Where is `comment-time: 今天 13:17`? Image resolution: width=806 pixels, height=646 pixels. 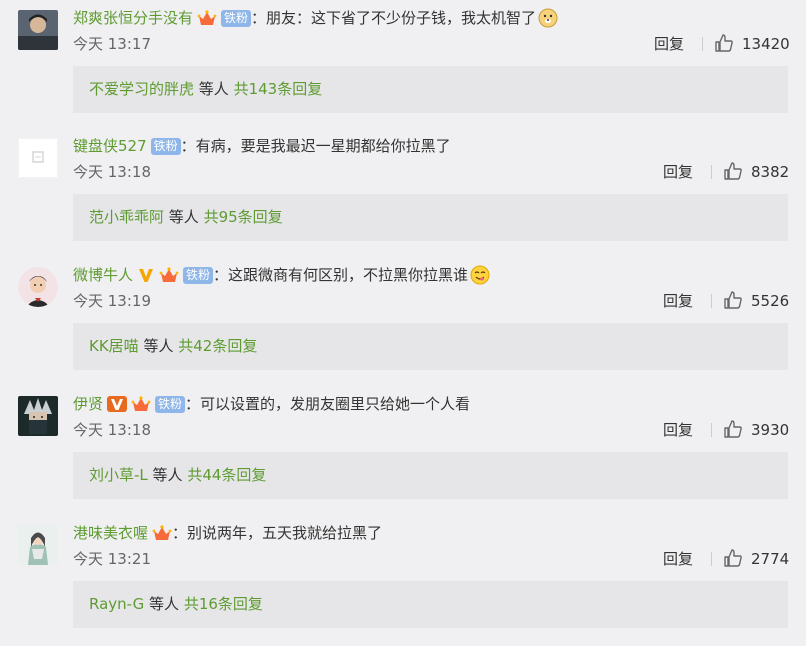 comment-time: 今天 13:17 is located at coordinates (112, 44).